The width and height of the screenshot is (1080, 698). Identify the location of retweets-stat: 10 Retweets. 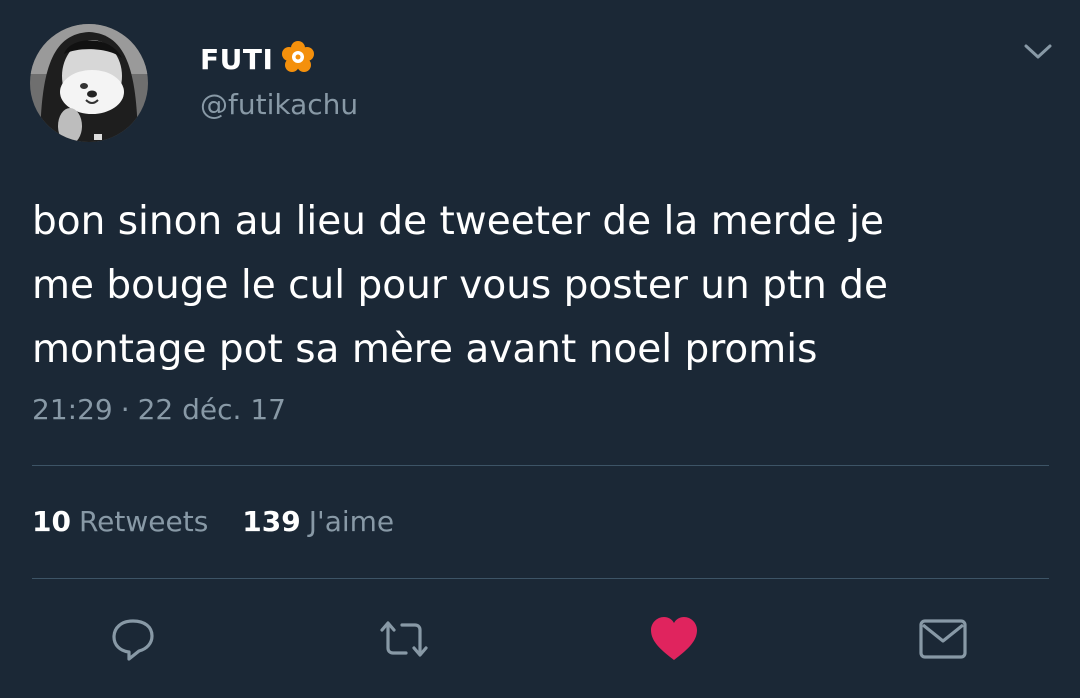
(120, 521).